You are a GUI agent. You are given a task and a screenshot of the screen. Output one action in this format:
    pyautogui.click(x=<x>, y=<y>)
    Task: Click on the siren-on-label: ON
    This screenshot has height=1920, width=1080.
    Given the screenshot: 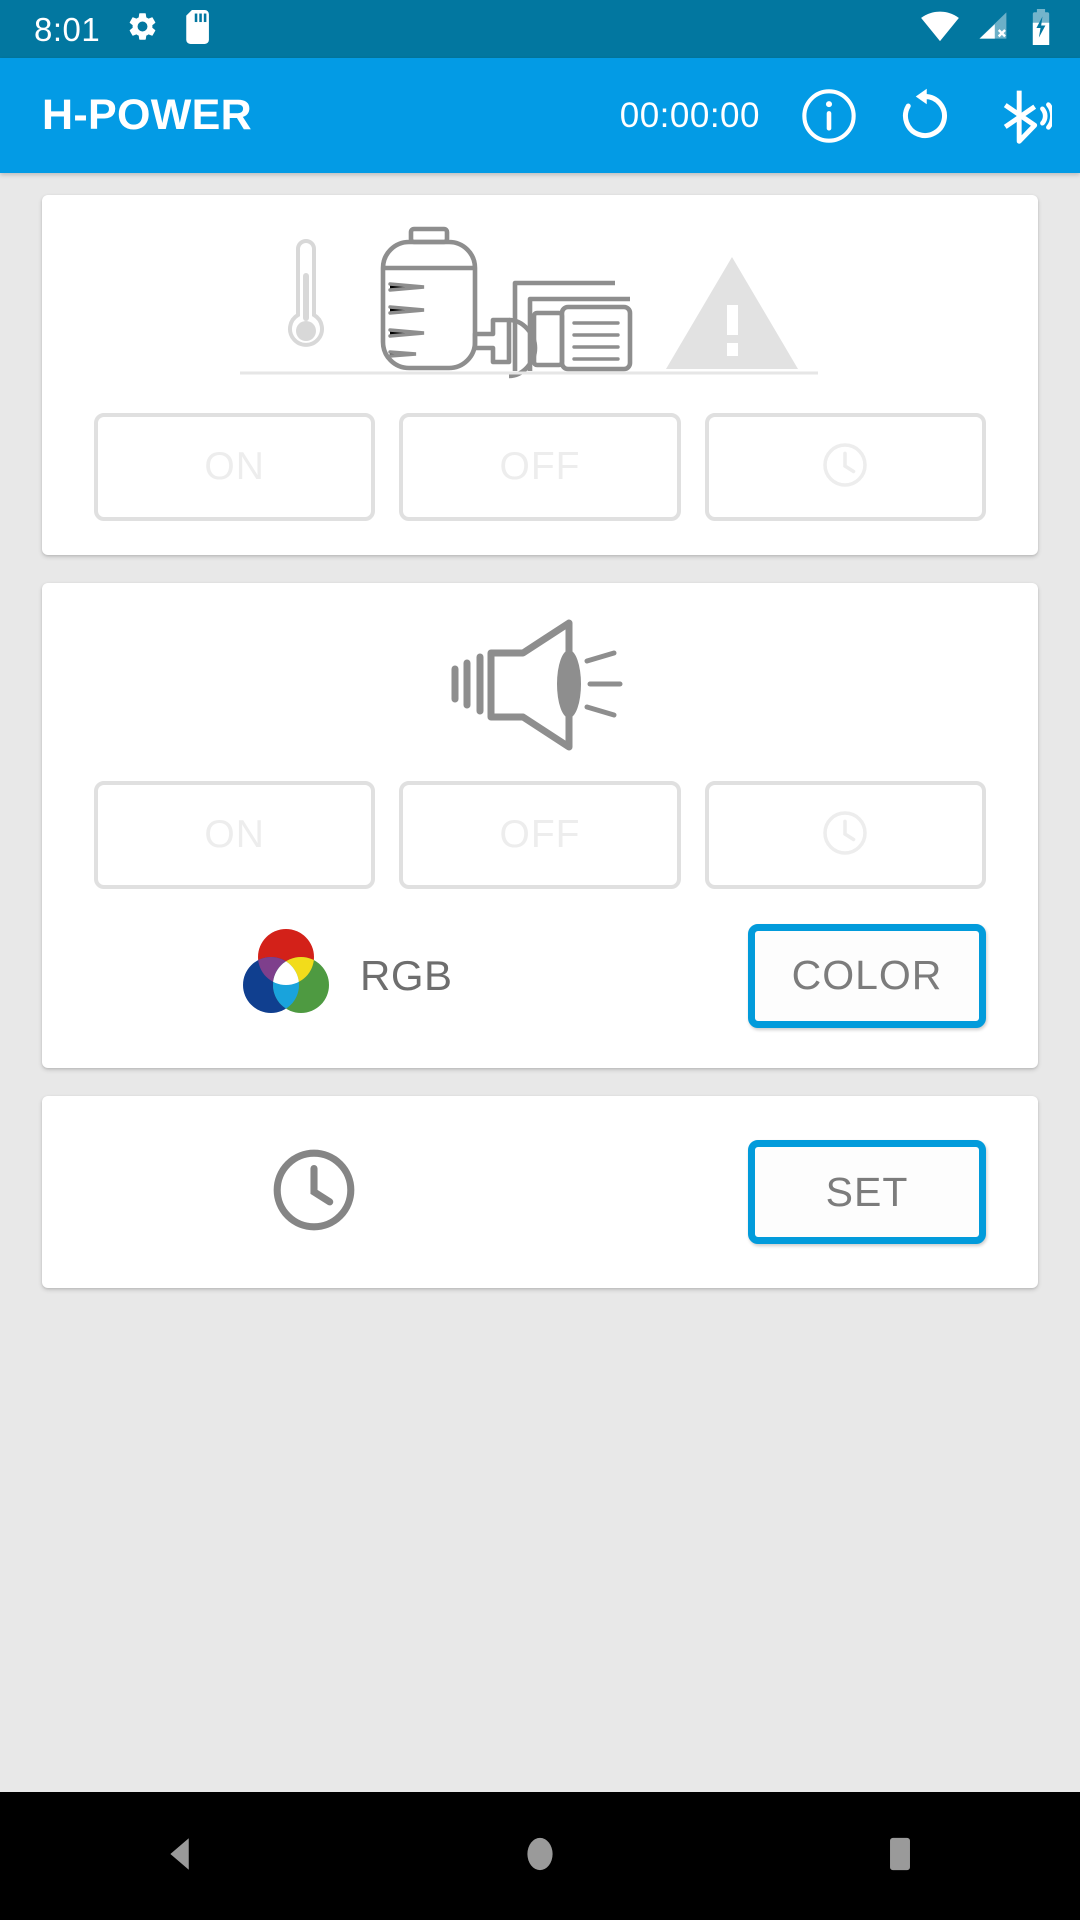 What is the action you would take?
    pyautogui.click(x=234, y=834)
    